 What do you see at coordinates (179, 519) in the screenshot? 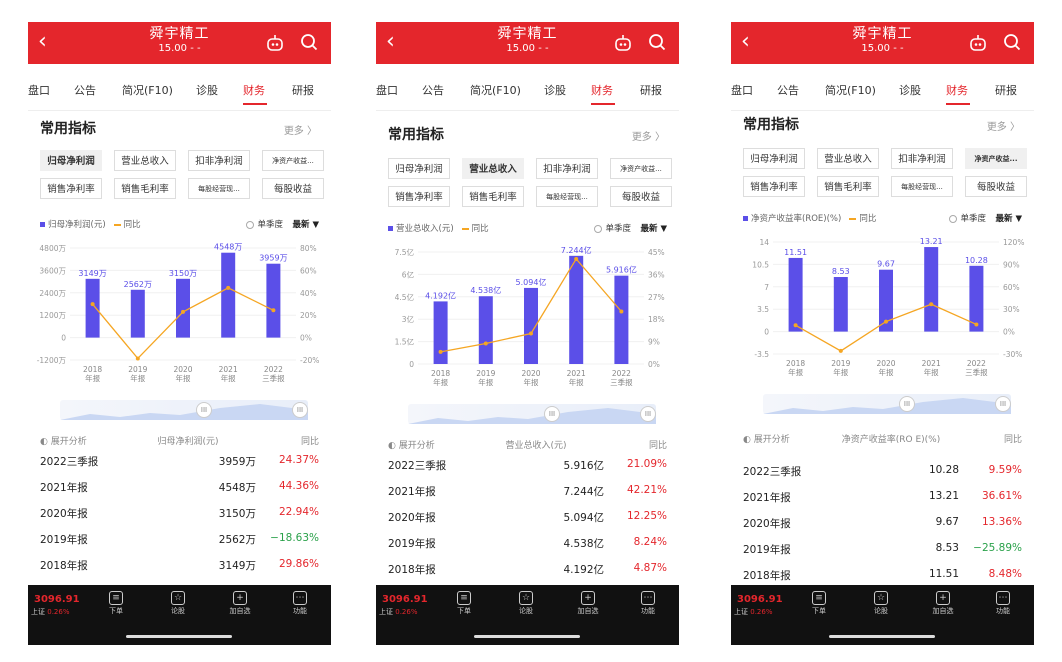
I see `table-row: 2020年报 3150万 22.94%` at bounding box center [179, 519].